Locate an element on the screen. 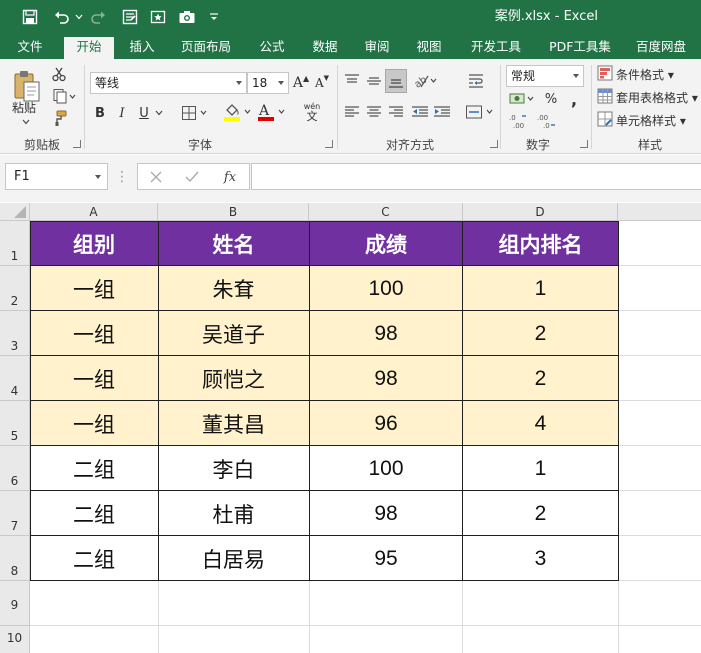 The width and height of the screenshot is (701, 653). row-header: 10 is located at coordinates (15, 639).